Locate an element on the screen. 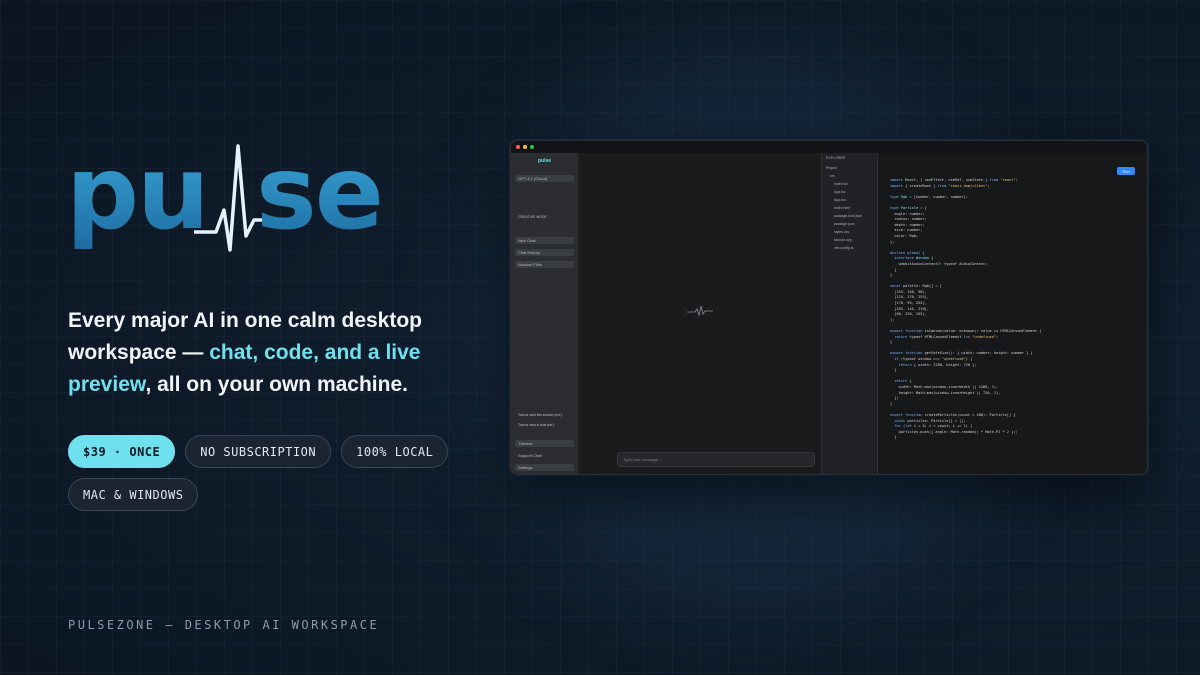 Image resolution: width=1200 pixels, height=675 pixels. model-select: GPT-4.1 (Cloud) is located at coordinates (544, 178).